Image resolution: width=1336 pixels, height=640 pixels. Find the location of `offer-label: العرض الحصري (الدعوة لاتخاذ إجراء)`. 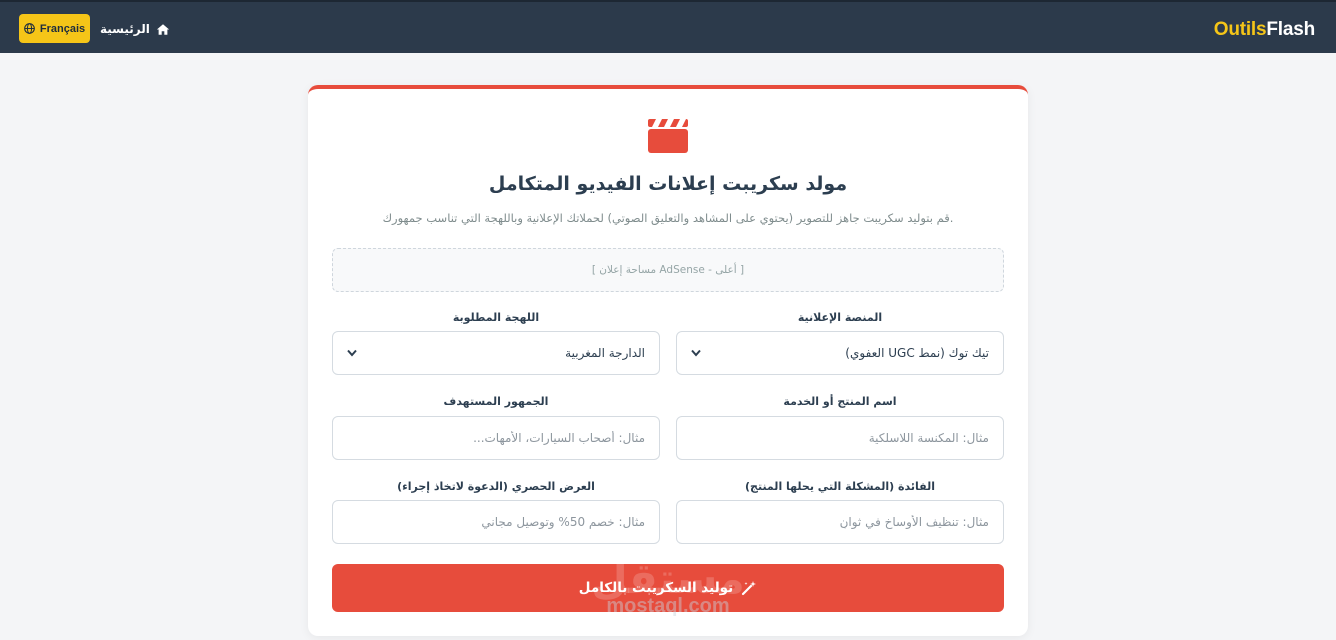

offer-label: العرض الحصري (الدعوة لاتخاذ إجراء) is located at coordinates (496, 486).